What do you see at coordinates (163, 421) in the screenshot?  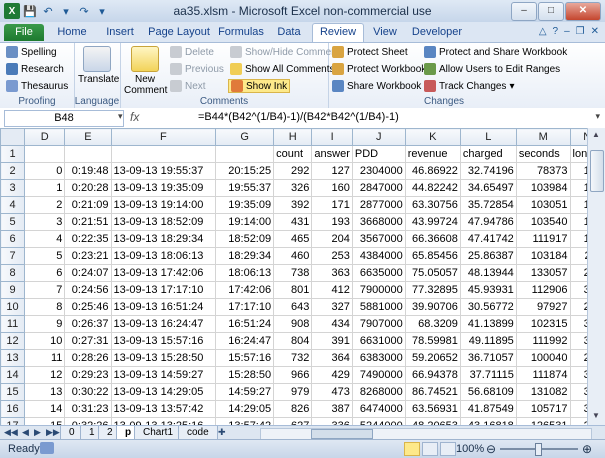 I see `cell: 13-09-13 13:25:16` at bounding box center [163, 421].